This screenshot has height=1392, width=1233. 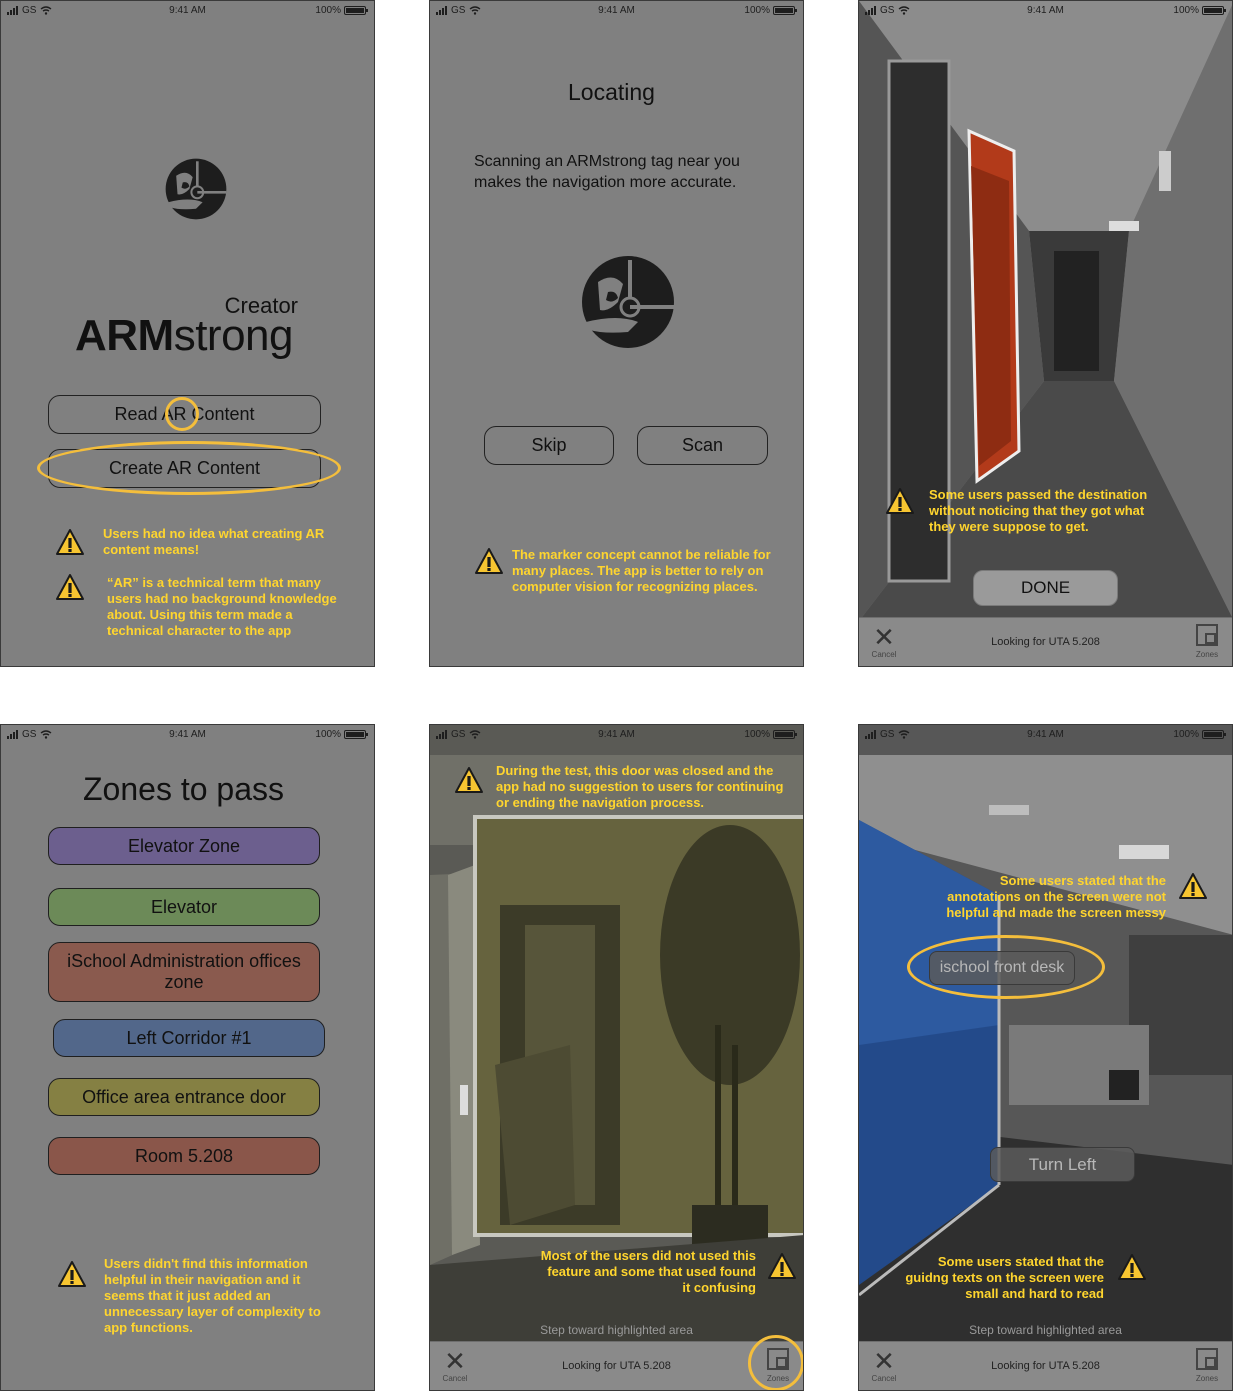 What do you see at coordinates (184, 414) in the screenshot?
I see `read-ar-content-button: Read AR Content` at bounding box center [184, 414].